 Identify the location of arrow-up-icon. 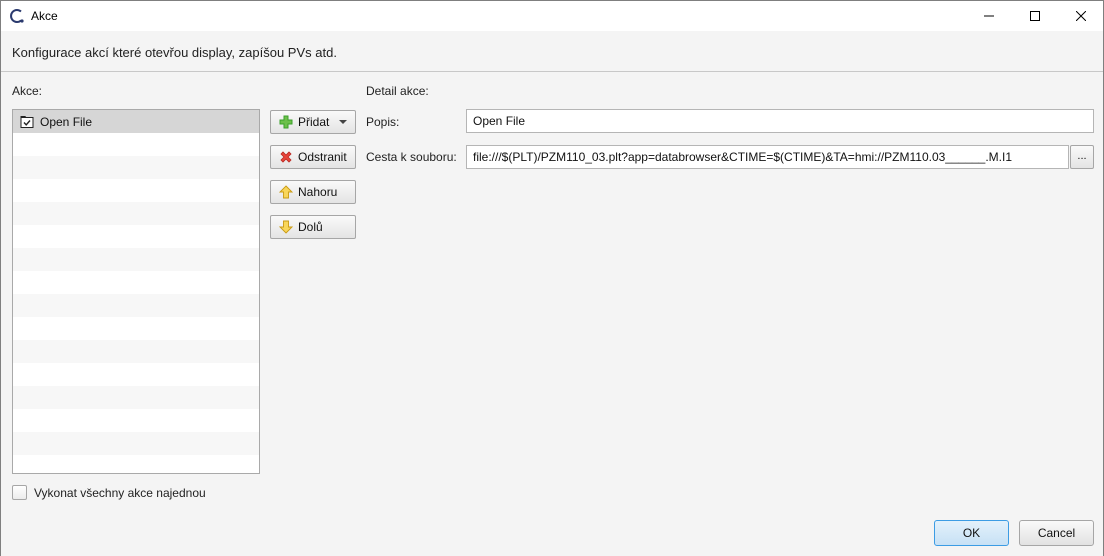
(286, 192).